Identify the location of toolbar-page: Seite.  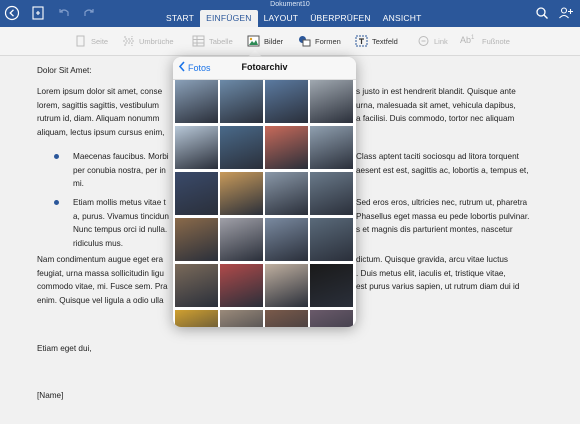
(91, 41).